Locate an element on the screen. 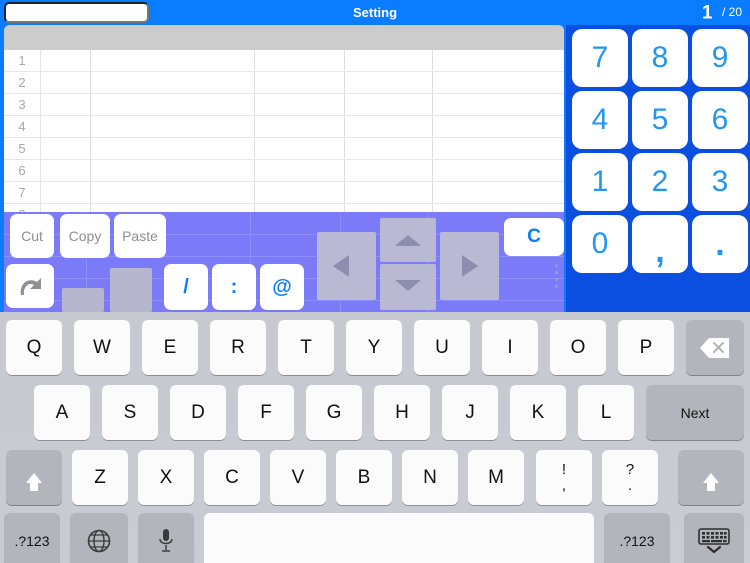 Image resolution: width=750 pixels, height=563 pixels. table-row: 6 is located at coordinates (284, 171).